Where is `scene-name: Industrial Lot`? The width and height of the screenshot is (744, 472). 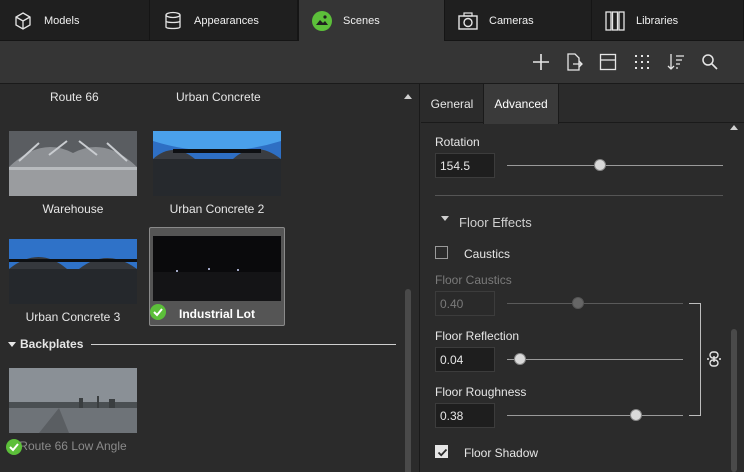
scene-name: Industrial Lot is located at coordinates (217, 314).